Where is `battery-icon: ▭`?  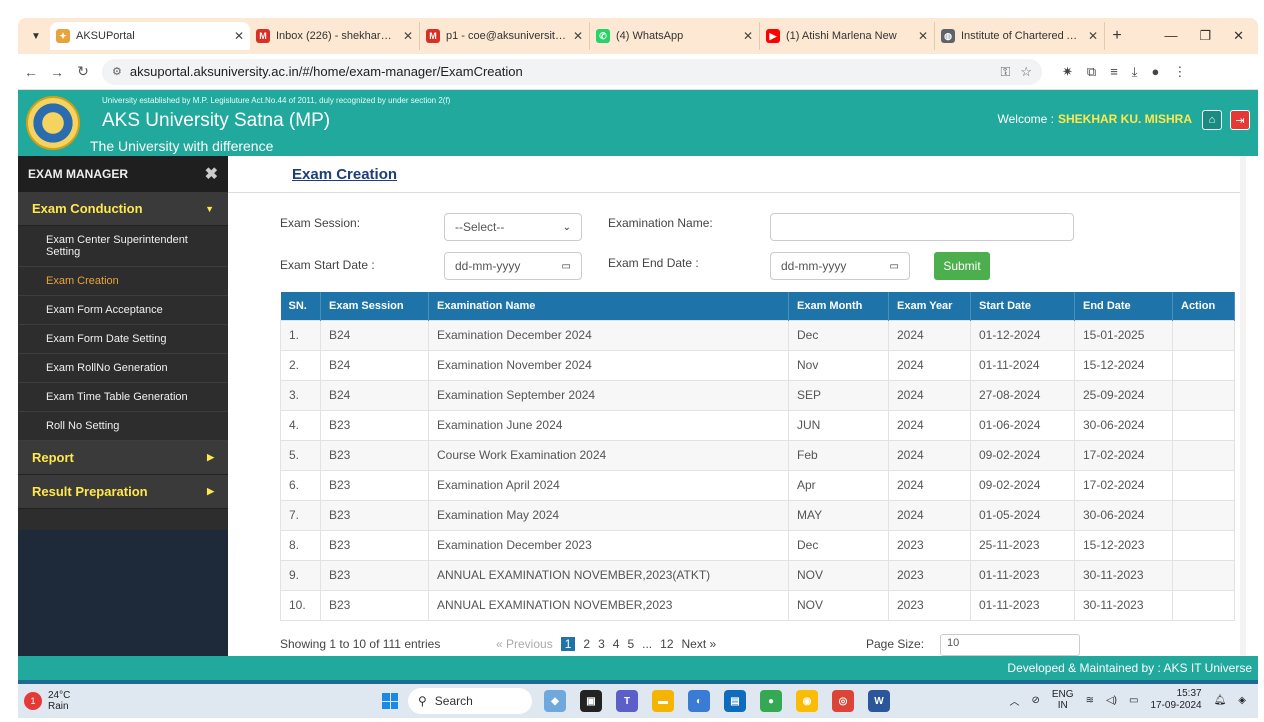 battery-icon: ▭ is located at coordinates (1133, 700).